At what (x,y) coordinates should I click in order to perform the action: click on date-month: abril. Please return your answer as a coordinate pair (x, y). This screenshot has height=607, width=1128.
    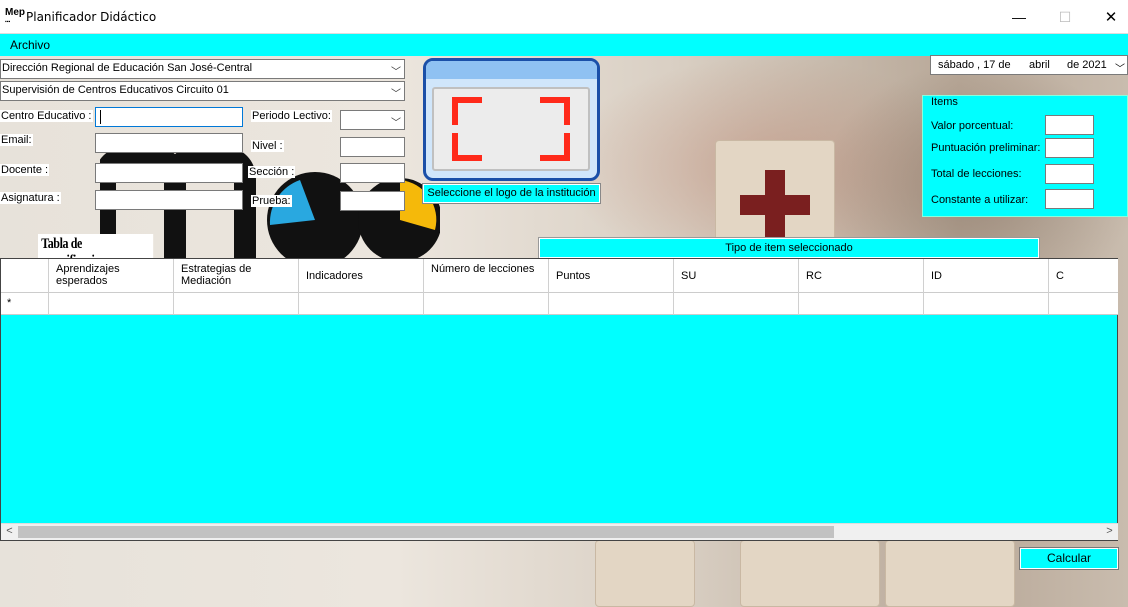
    Looking at the image, I should click on (1039, 65).